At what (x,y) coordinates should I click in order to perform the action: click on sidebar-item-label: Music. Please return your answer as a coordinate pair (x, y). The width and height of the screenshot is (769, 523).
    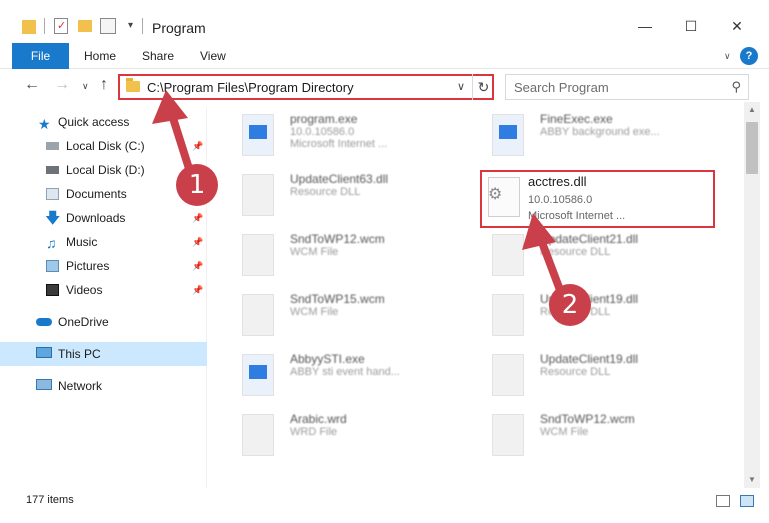
    Looking at the image, I should click on (82, 242).